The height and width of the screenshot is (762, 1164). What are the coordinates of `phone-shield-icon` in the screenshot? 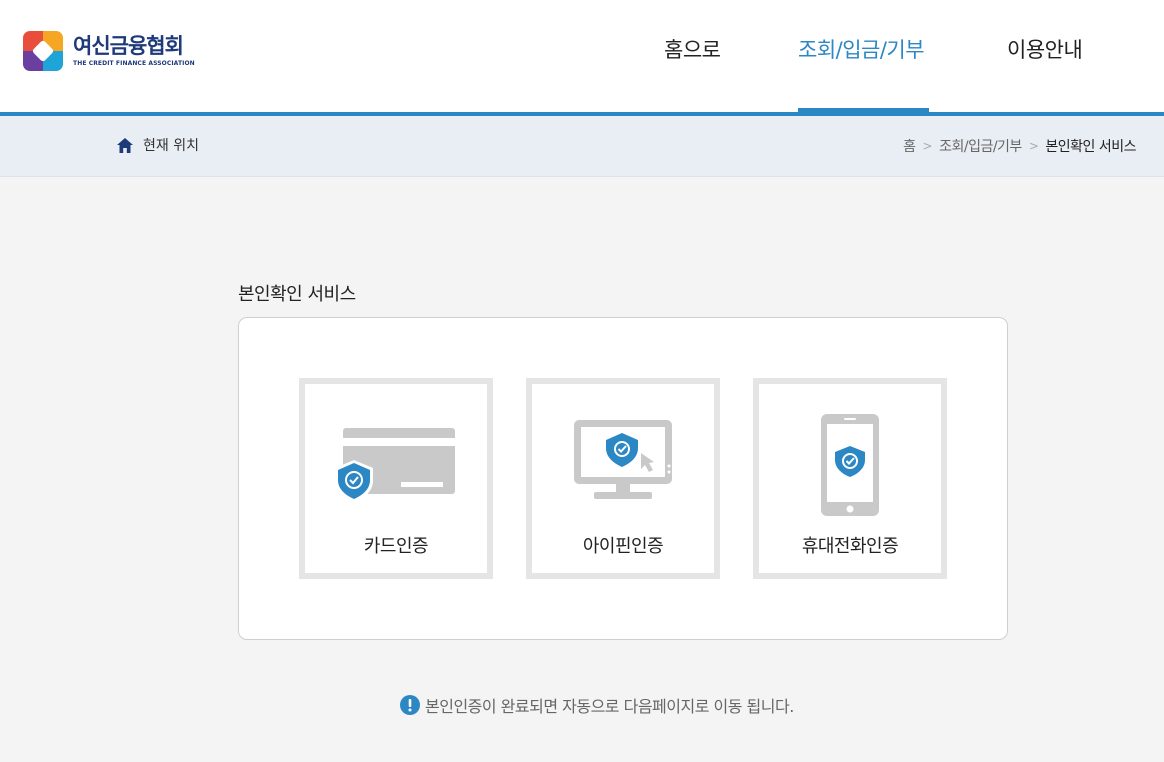 It's located at (850, 465).